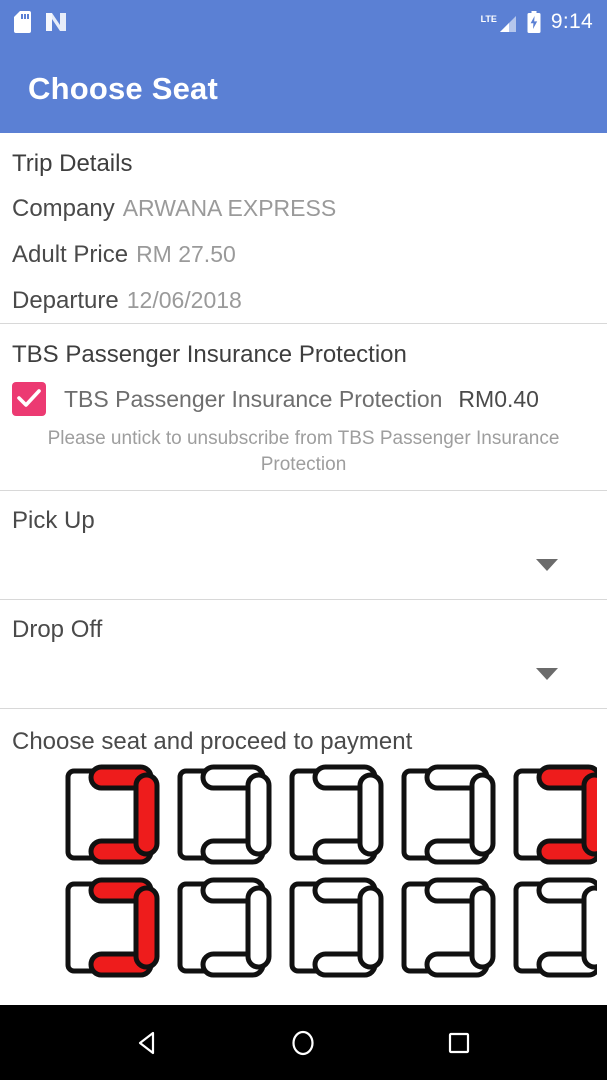 The image size is (607, 1080). What do you see at coordinates (53, 520) in the screenshot?
I see `pick-up-label: Pick Up` at bounding box center [53, 520].